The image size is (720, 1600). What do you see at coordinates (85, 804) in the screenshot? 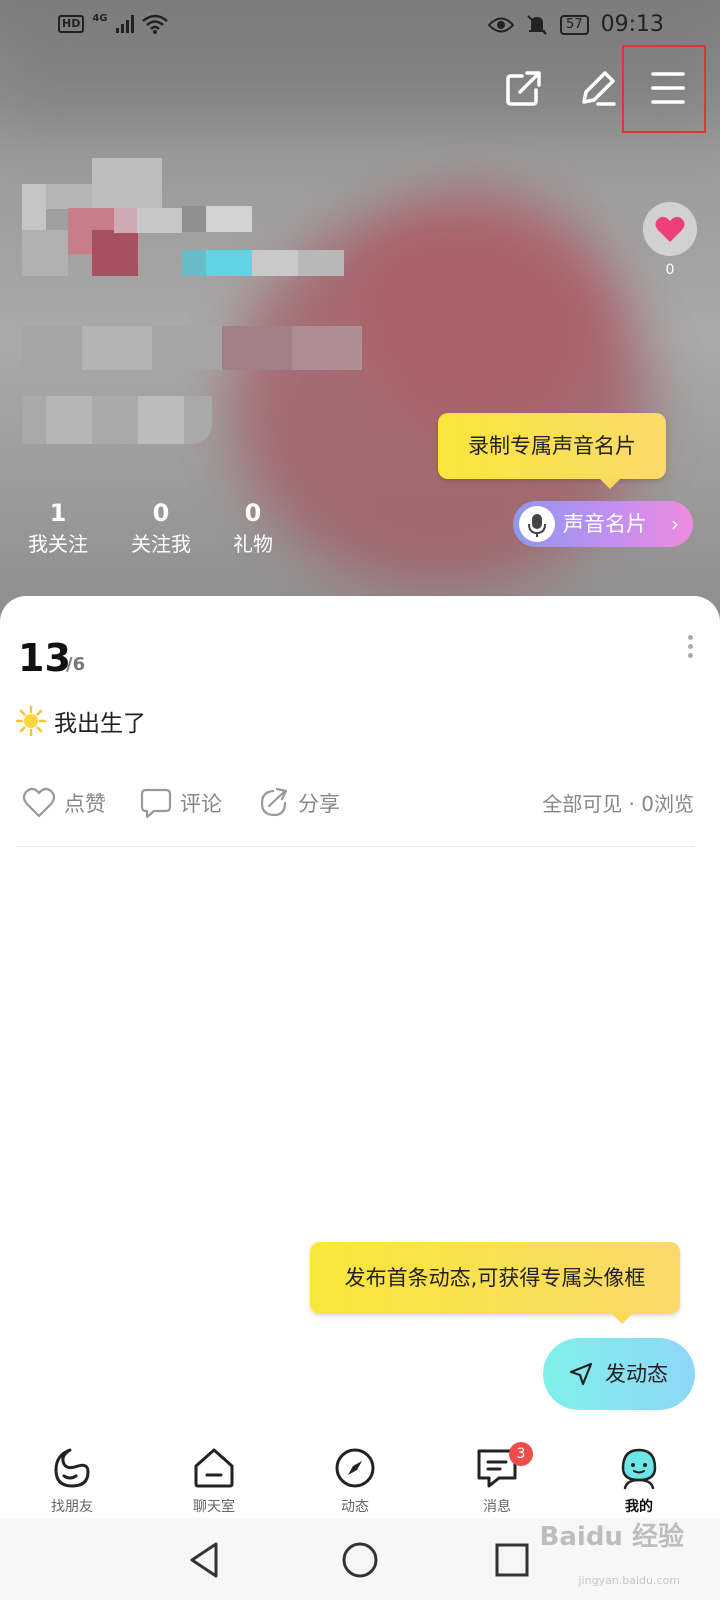
I see `post-like-label: 点赞` at bounding box center [85, 804].